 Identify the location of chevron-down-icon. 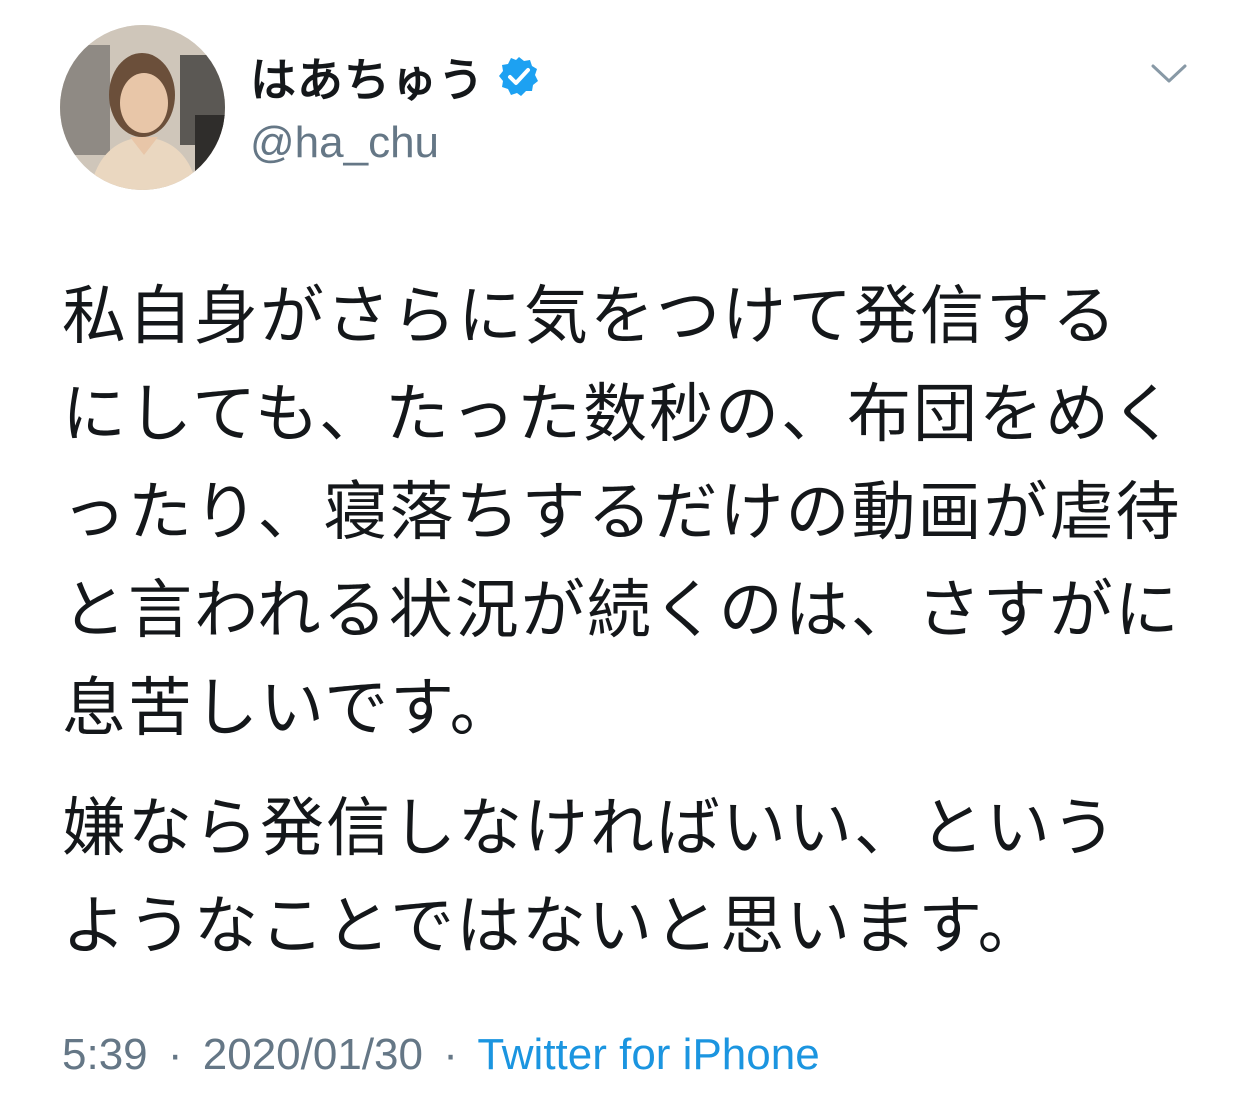
(1169, 74).